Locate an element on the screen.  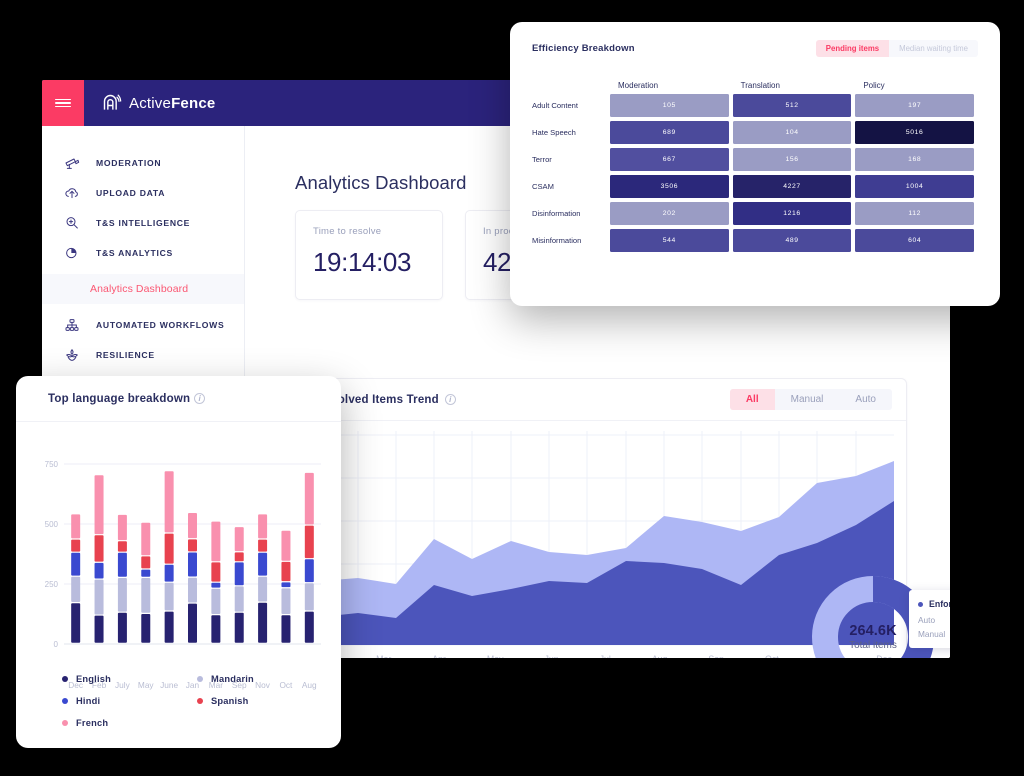
heatmap-cell: 489 is located at coordinates (792, 240).